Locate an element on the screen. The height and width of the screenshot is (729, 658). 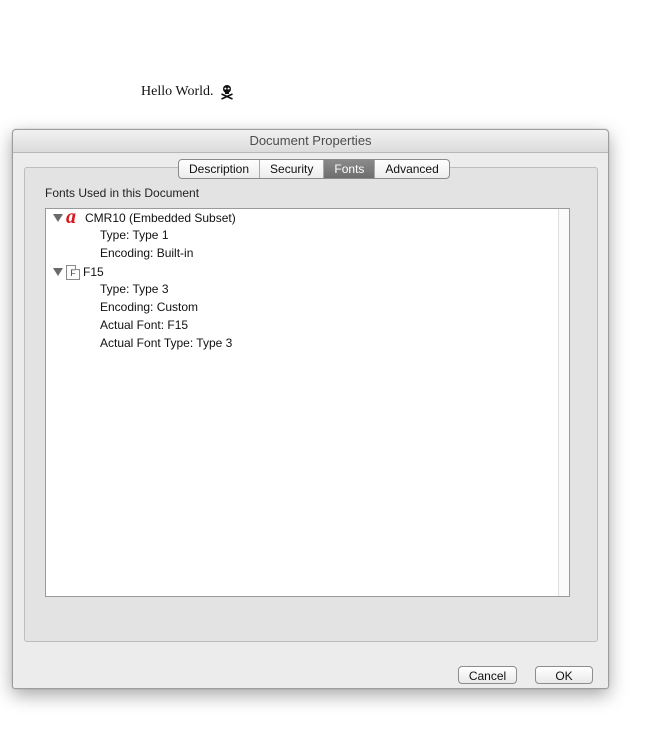
tab-bar: Description Security Fonts Advanced is located at coordinates (314, 169).